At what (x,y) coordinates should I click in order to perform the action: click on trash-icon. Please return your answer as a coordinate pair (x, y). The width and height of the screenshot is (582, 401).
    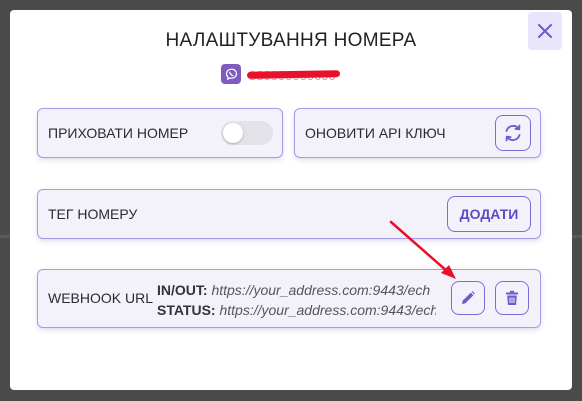
    Looking at the image, I should click on (512, 297).